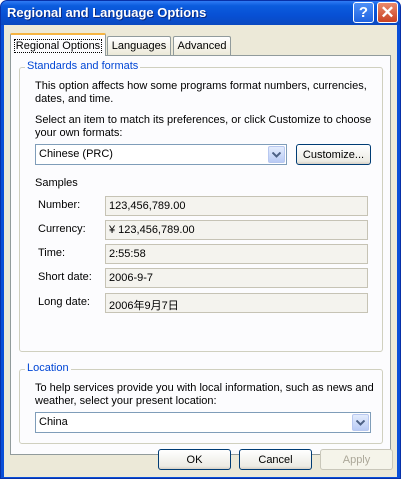 The height and width of the screenshot is (479, 401). What do you see at coordinates (107, 12) in the screenshot?
I see `window-title: Regional and Language Options` at bounding box center [107, 12].